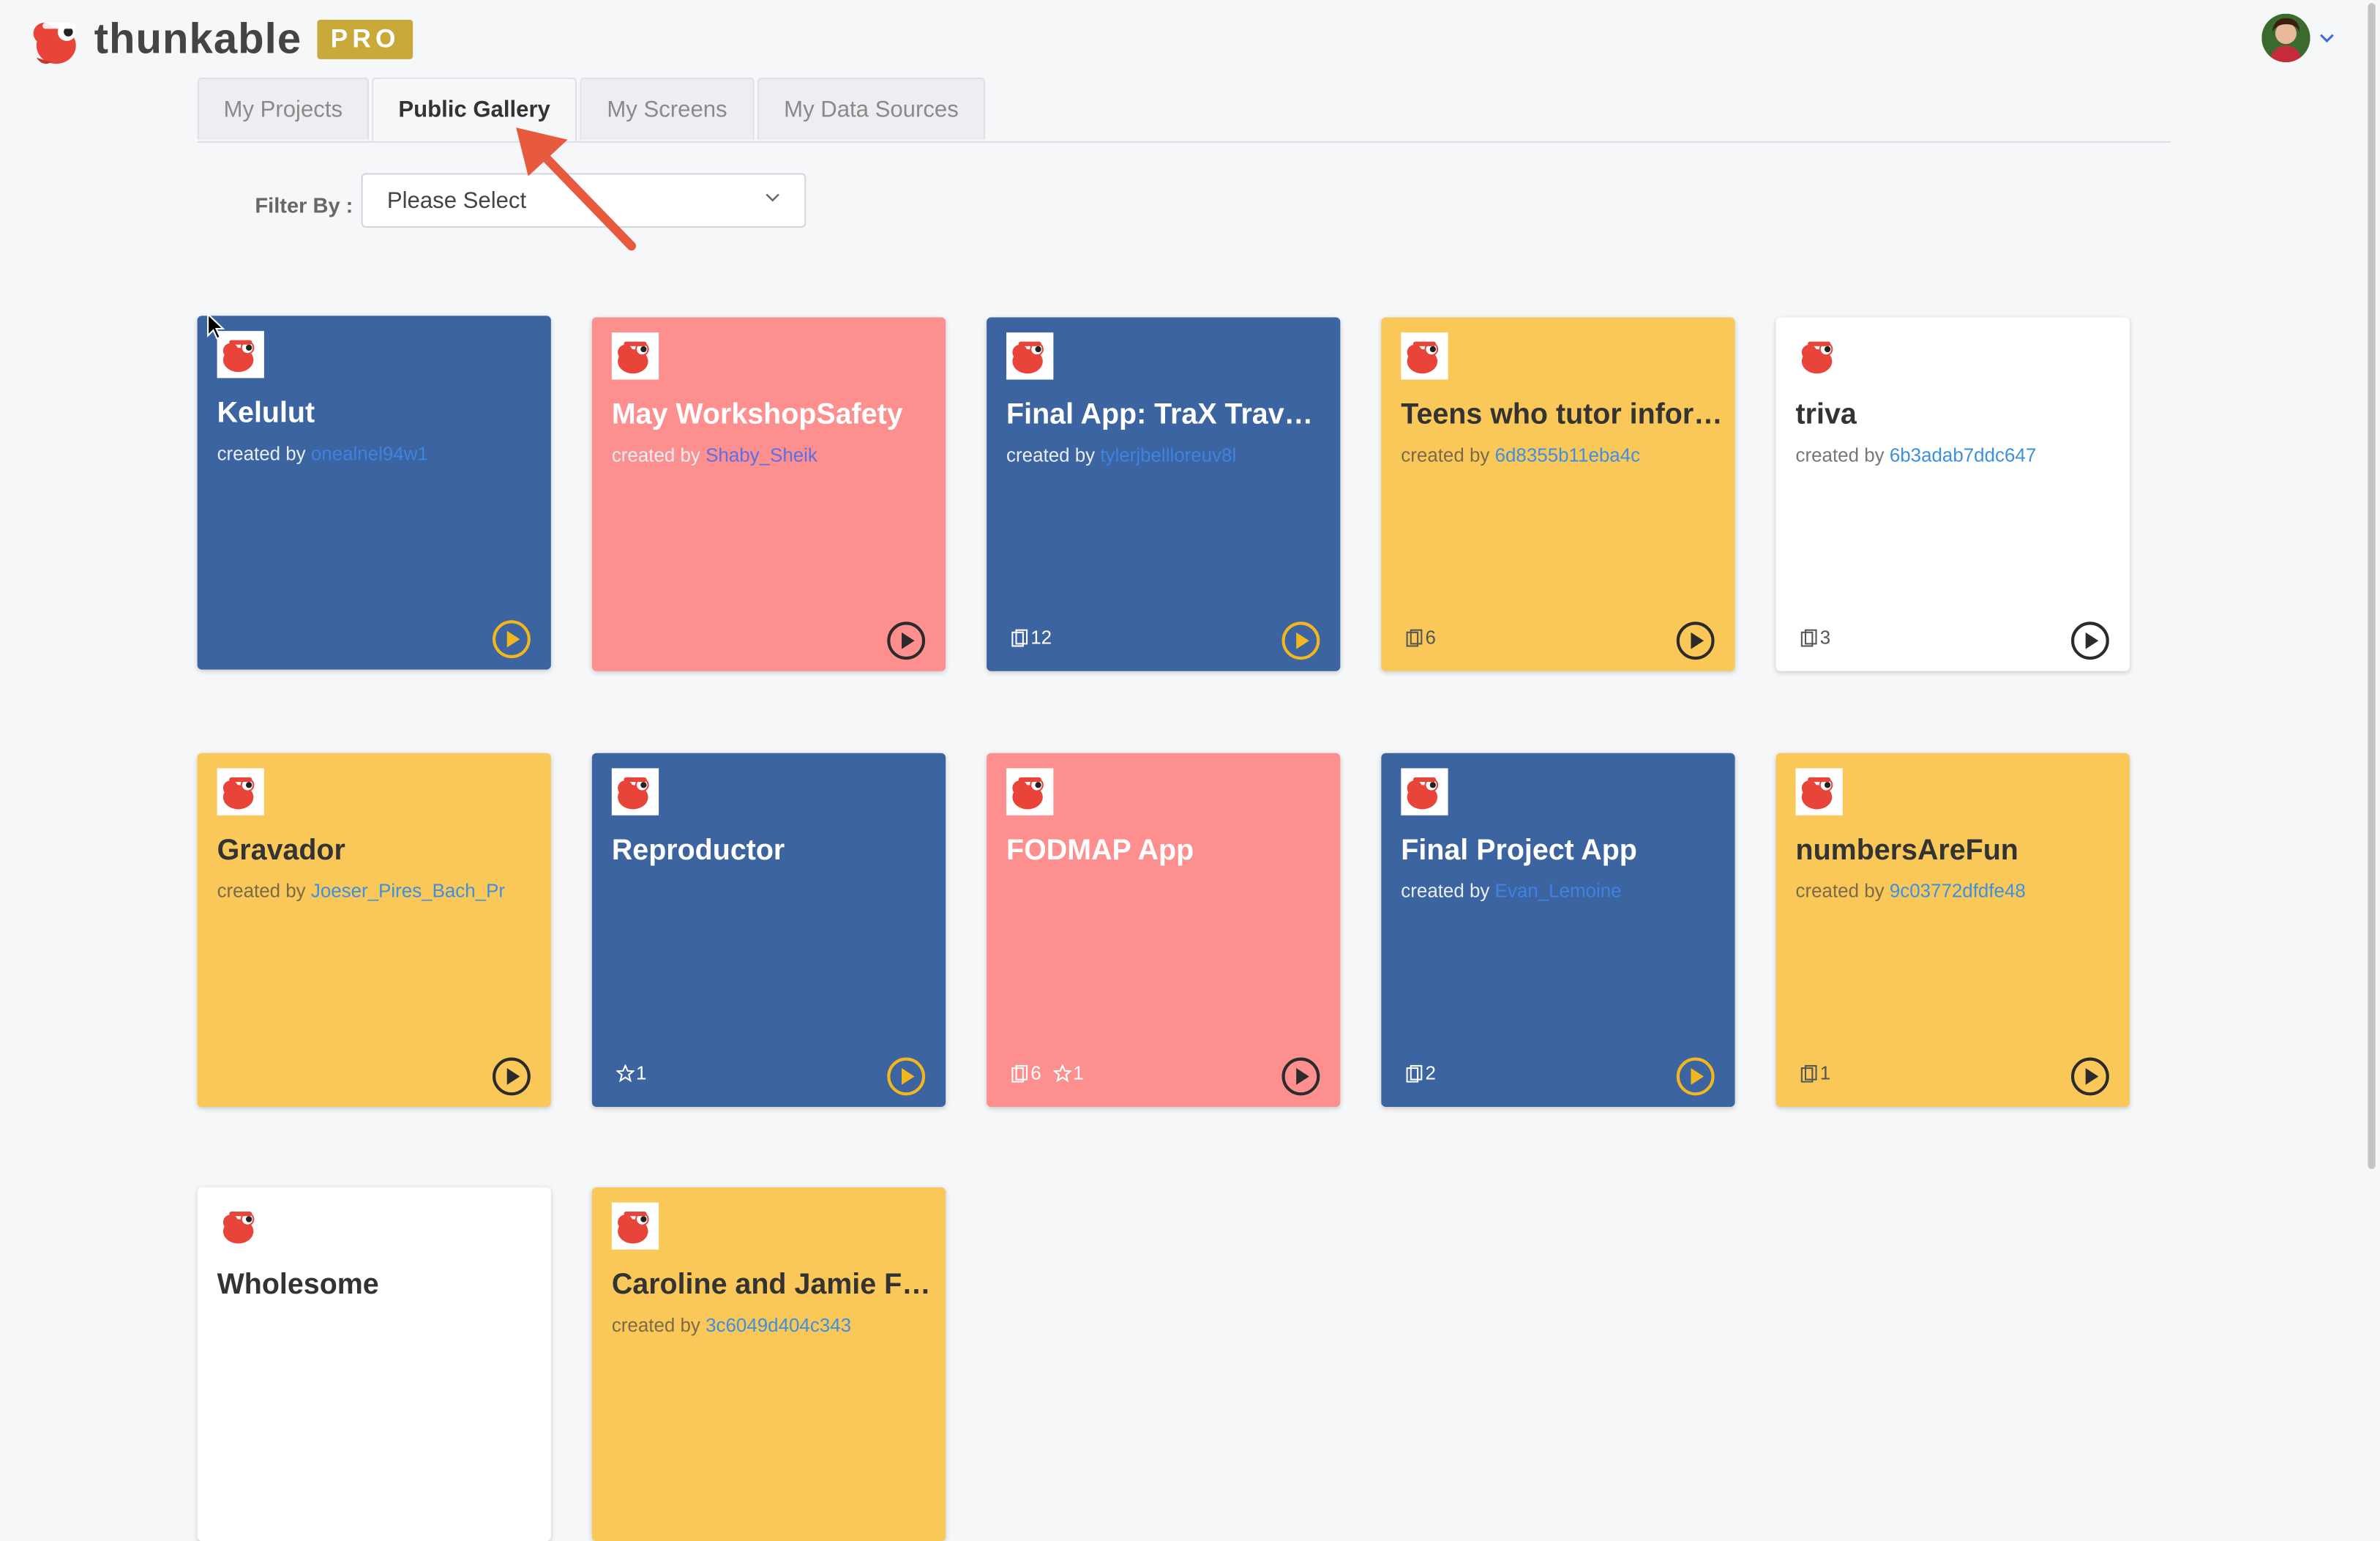 The width and height of the screenshot is (2380, 1541). What do you see at coordinates (1562, 852) in the screenshot?
I see `app-title: Final Project App` at bounding box center [1562, 852].